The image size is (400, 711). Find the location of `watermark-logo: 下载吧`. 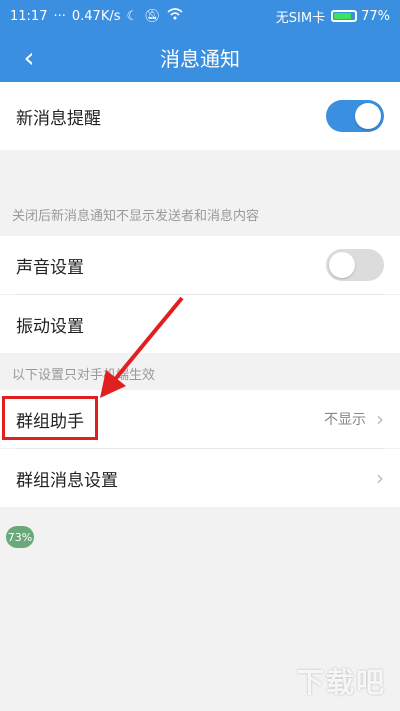

watermark-logo: 下载吧 is located at coordinates (340, 682).